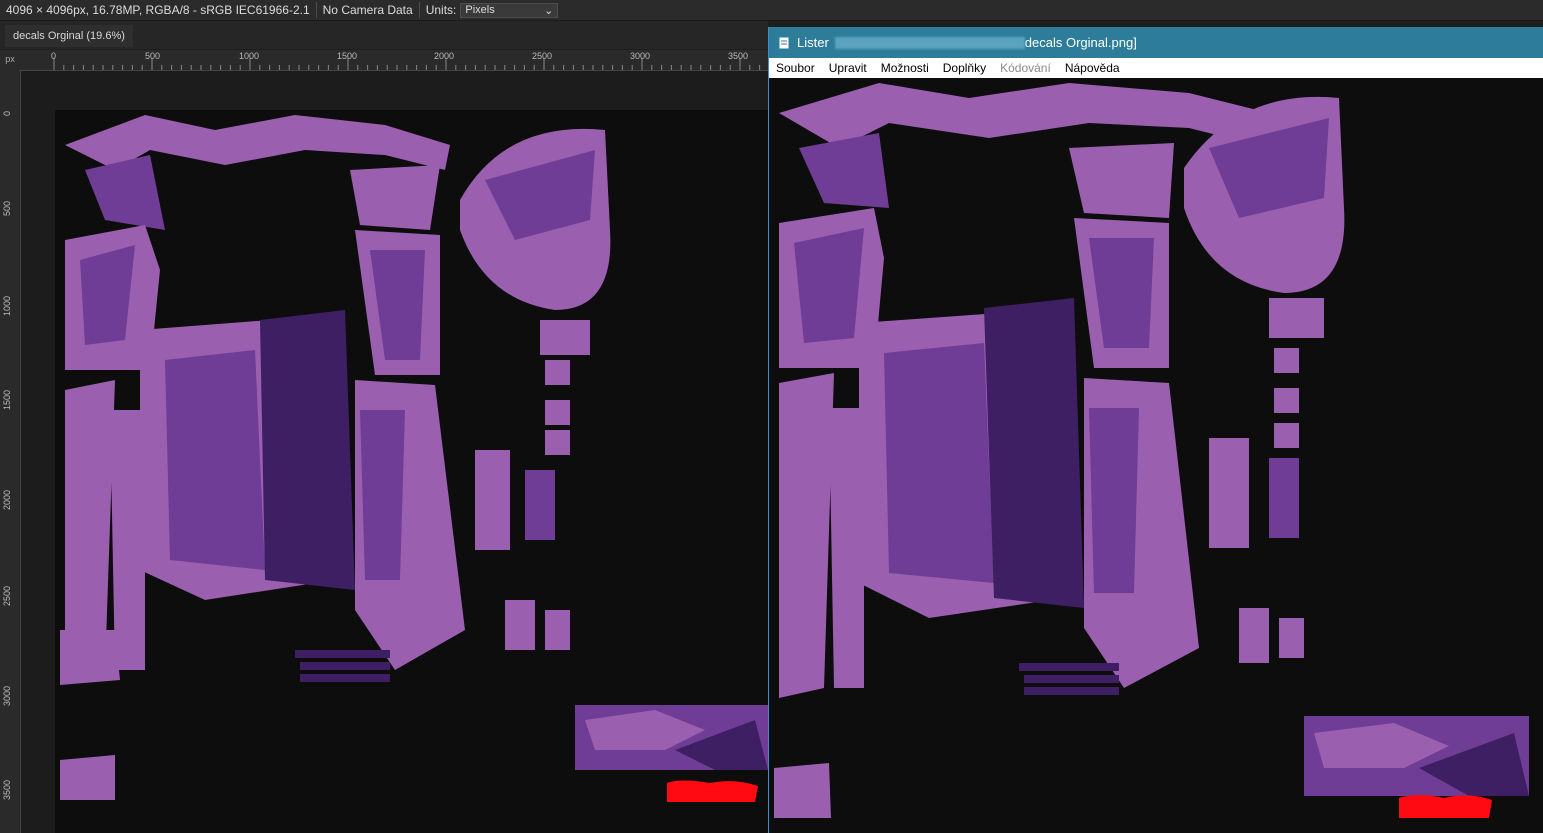 Image resolution: width=1543 pixels, height=833 pixels. Describe the element at coordinates (10, 60) in the screenshot. I see `ruler-unit: px` at that location.